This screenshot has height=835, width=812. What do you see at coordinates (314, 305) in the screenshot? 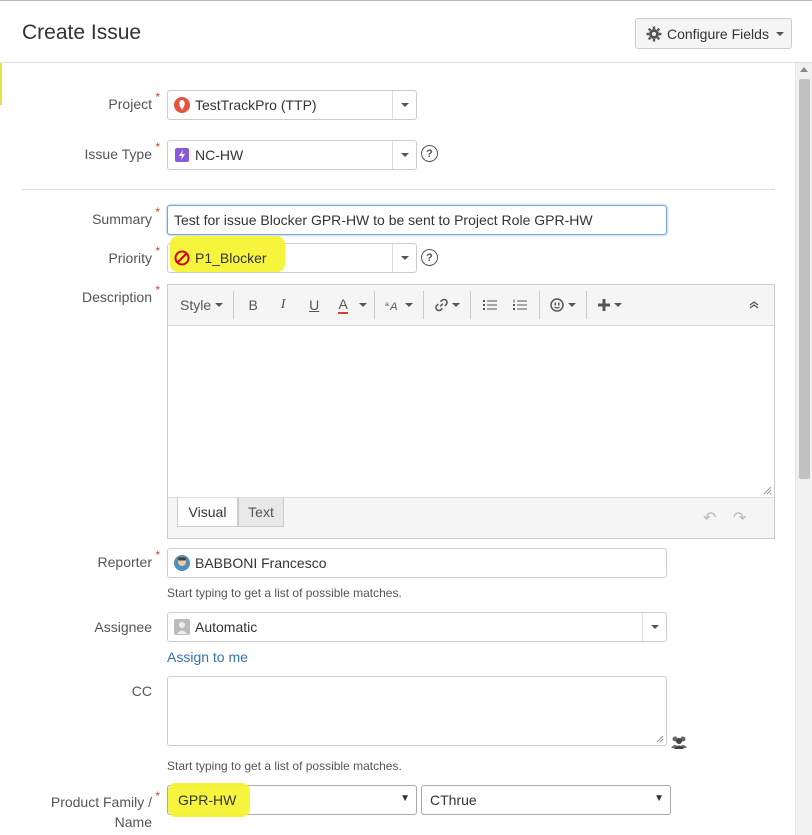
I see `underline-button: U` at bounding box center [314, 305].